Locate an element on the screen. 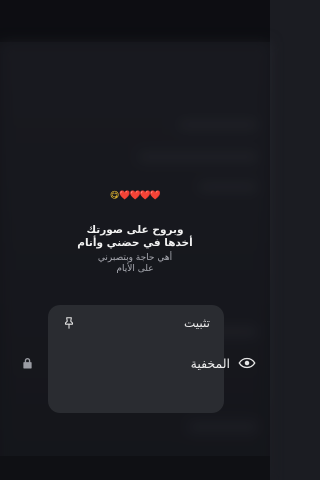 Image resolution: width=320 pixels, height=480 pixels. eye-icon is located at coordinates (247, 363).